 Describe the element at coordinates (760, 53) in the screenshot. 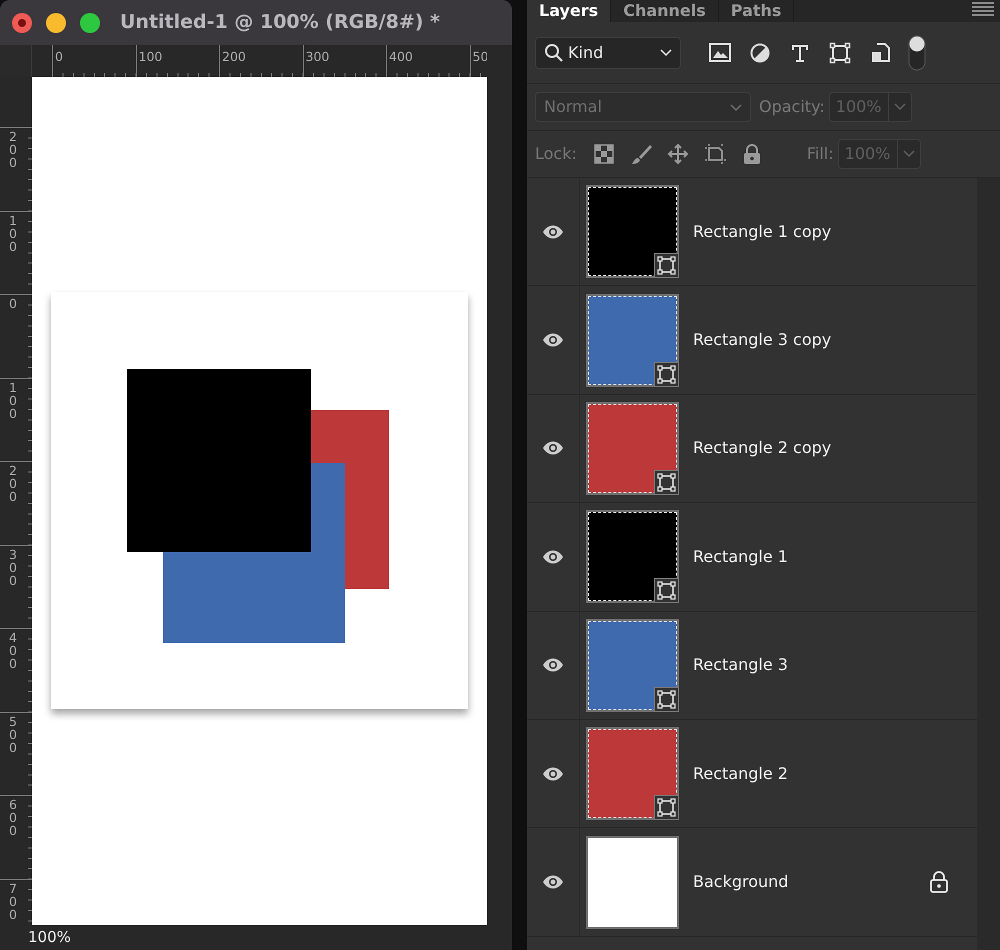

I see `half-circle-icon` at that location.